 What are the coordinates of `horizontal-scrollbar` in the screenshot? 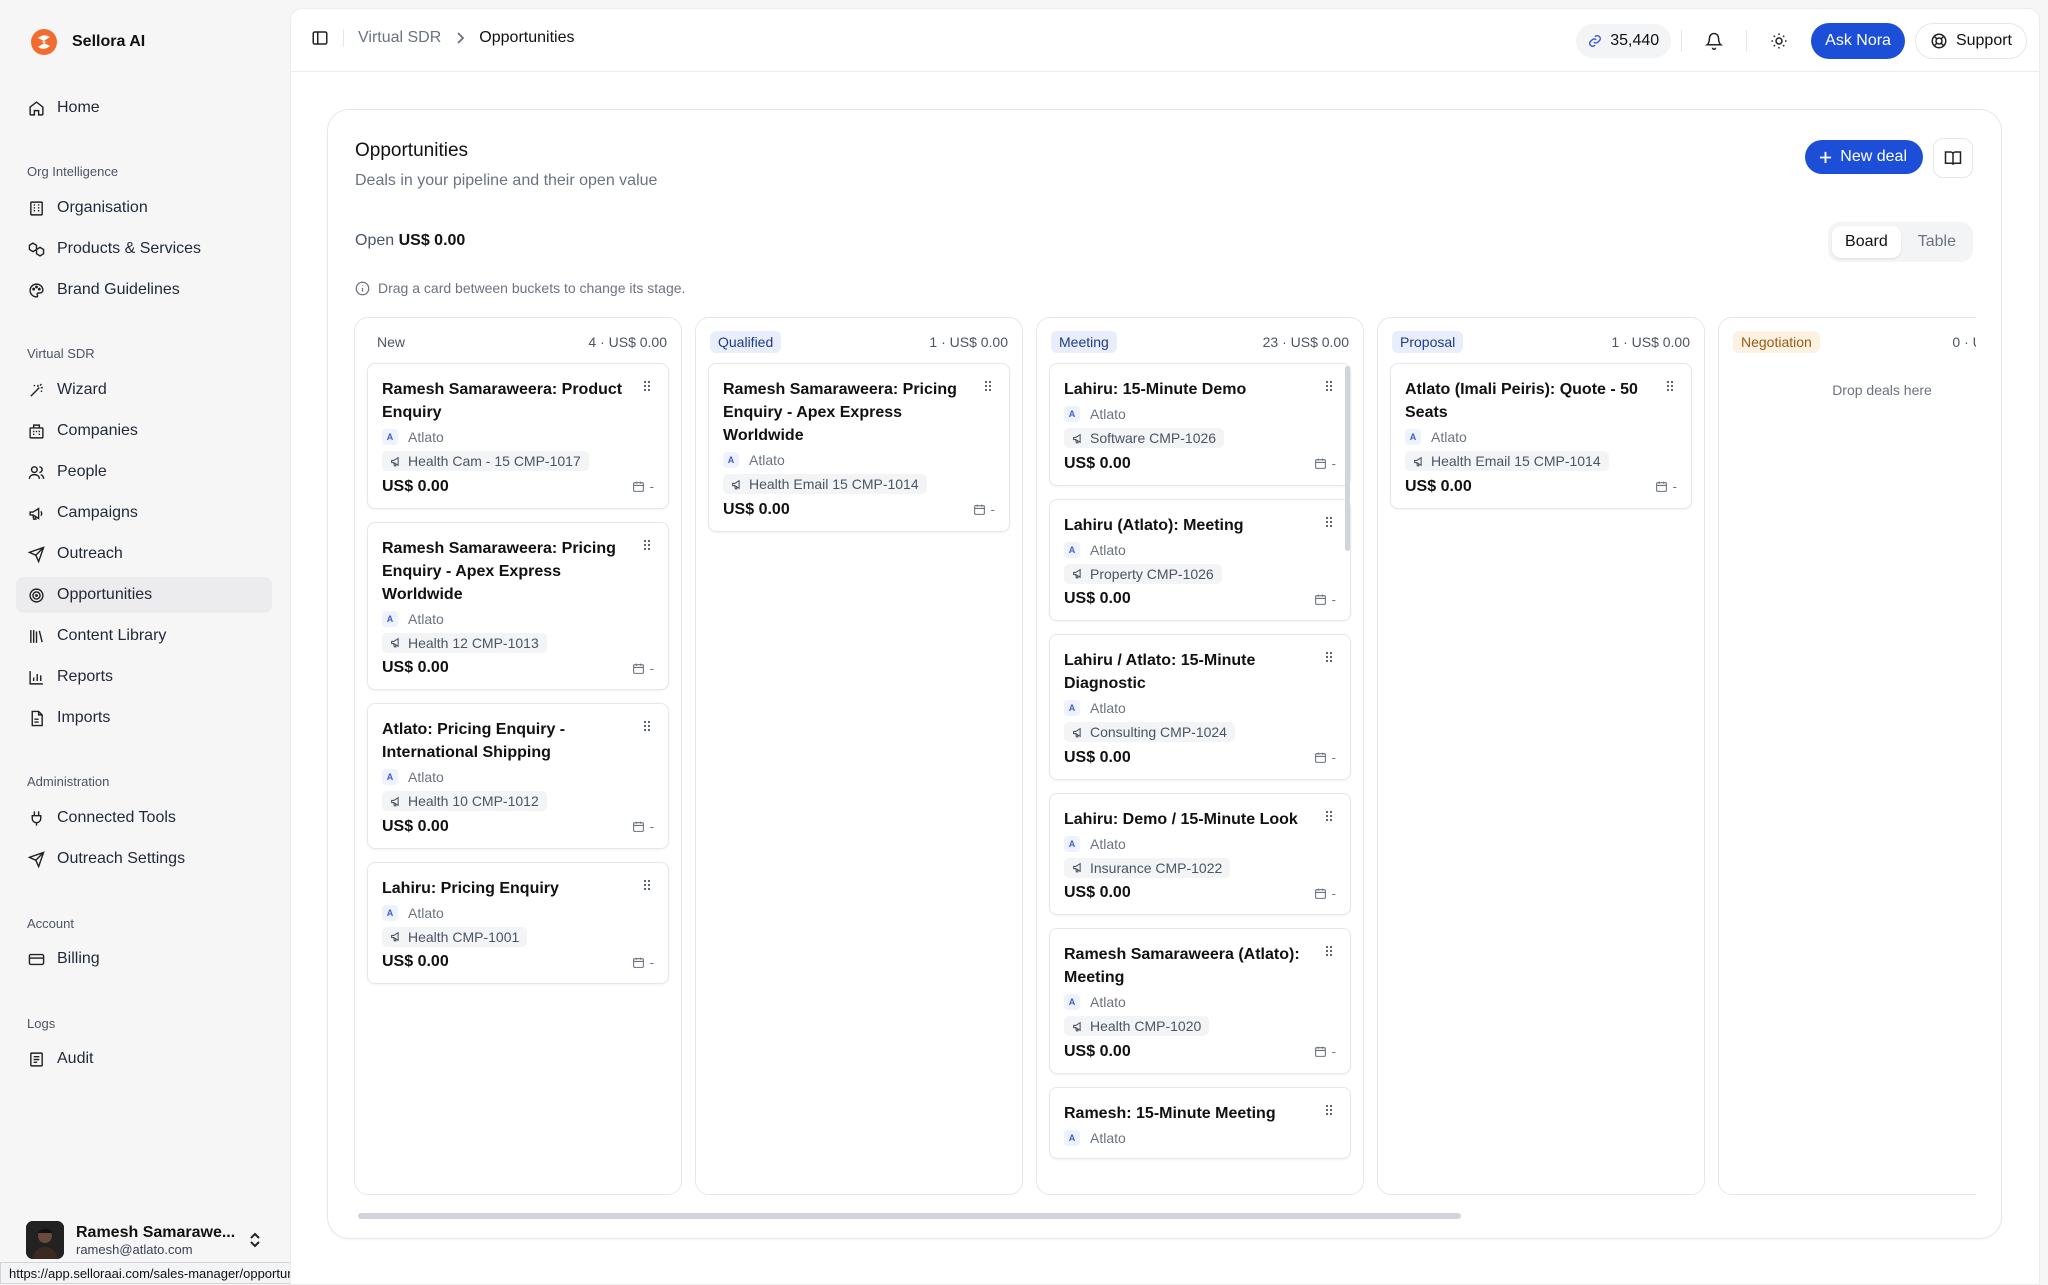 It's located at (909, 1216).